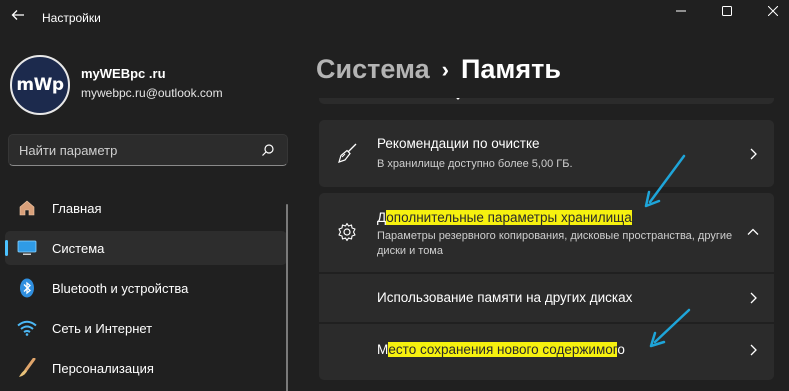 The width and height of the screenshot is (789, 391). I want to click on user-name: myWEBpc .ru, so click(123, 73).